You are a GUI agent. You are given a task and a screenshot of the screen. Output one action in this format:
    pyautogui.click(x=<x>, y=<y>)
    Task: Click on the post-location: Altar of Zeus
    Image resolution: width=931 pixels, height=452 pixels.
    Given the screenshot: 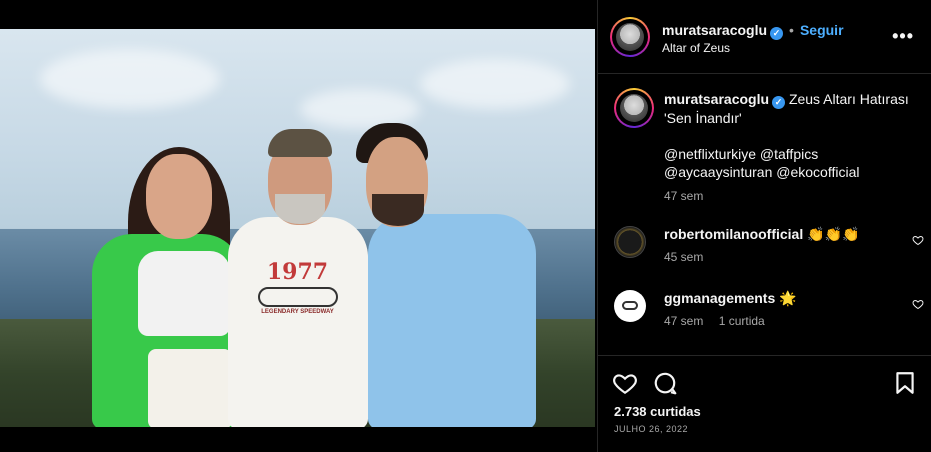 What is the action you would take?
    pyautogui.click(x=696, y=48)
    